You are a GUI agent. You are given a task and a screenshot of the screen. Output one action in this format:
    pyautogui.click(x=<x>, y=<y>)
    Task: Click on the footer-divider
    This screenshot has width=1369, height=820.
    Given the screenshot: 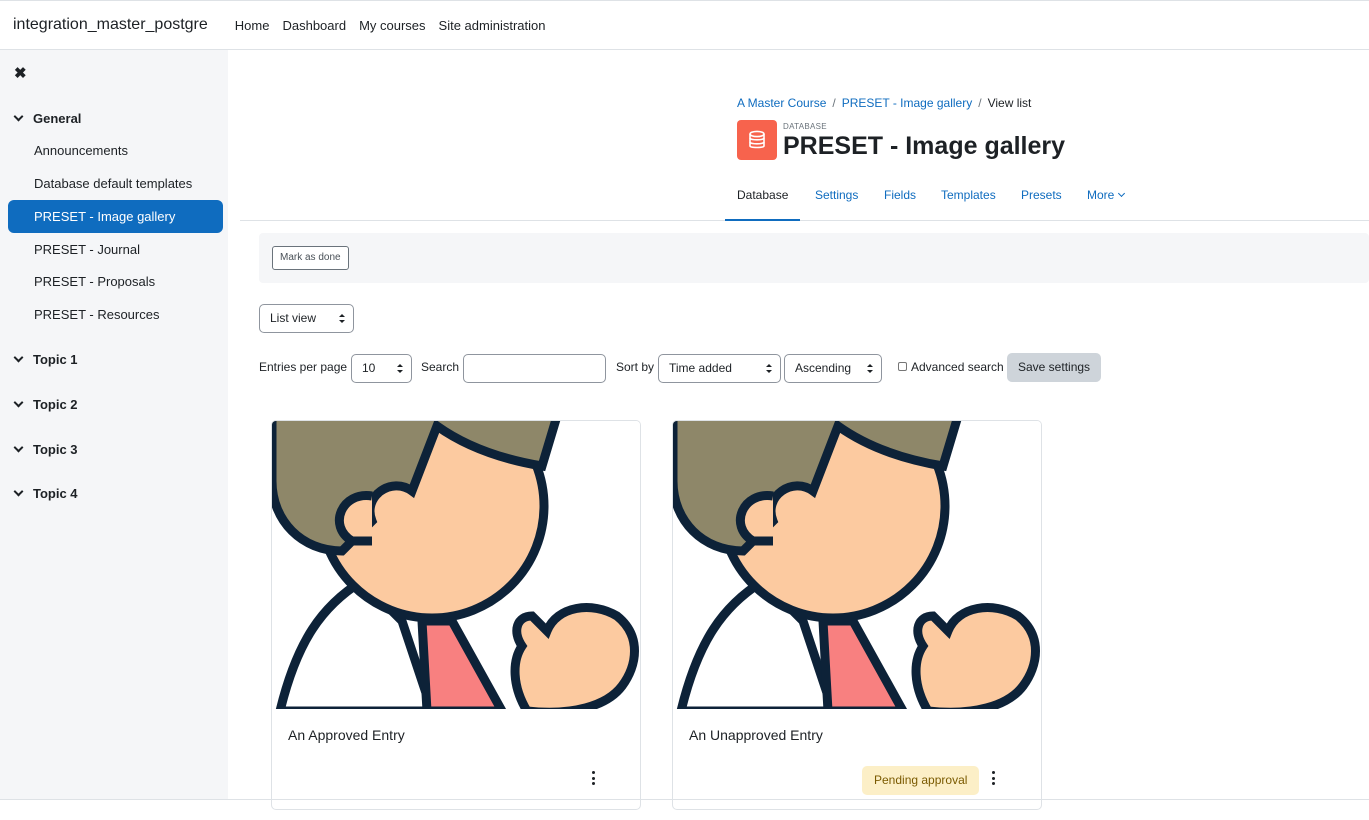 What is the action you would take?
    pyautogui.click(x=684, y=799)
    